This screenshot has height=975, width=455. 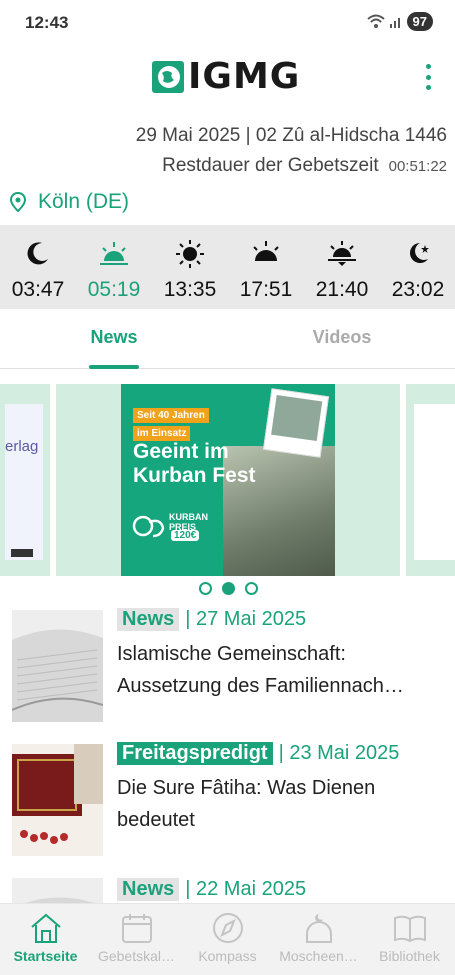 I want to click on news-meta: Freitagspredigt | 23 Mai 2025, so click(x=258, y=753).